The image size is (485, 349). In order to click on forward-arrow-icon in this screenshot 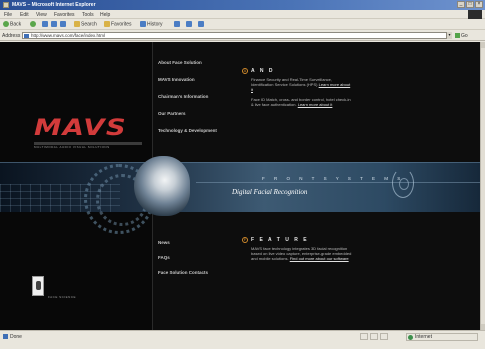, I will do `click(33, 24)`.